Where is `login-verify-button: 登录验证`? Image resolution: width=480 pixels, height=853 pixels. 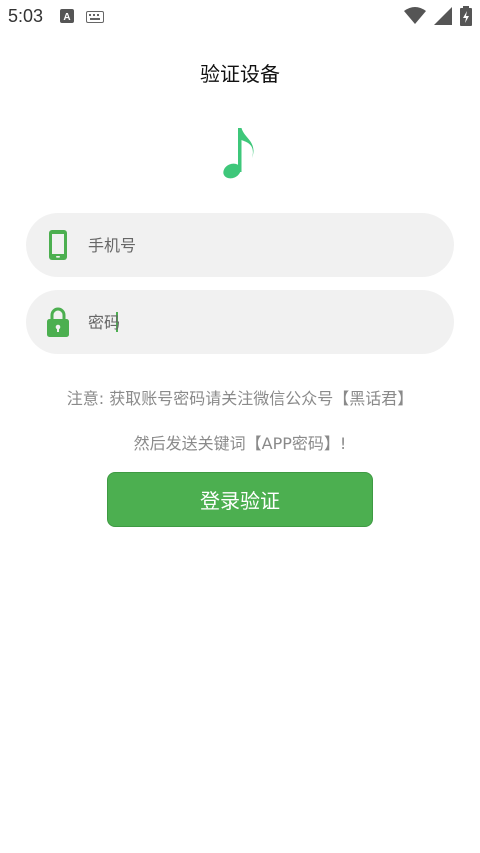 login-verify-button: 登录验证 is located at coordinates (240, 499).